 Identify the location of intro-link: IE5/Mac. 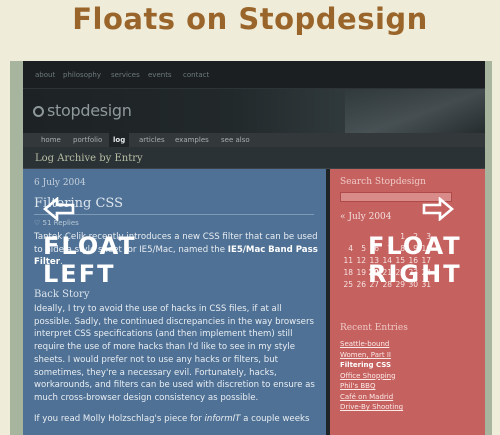
(247, 250).